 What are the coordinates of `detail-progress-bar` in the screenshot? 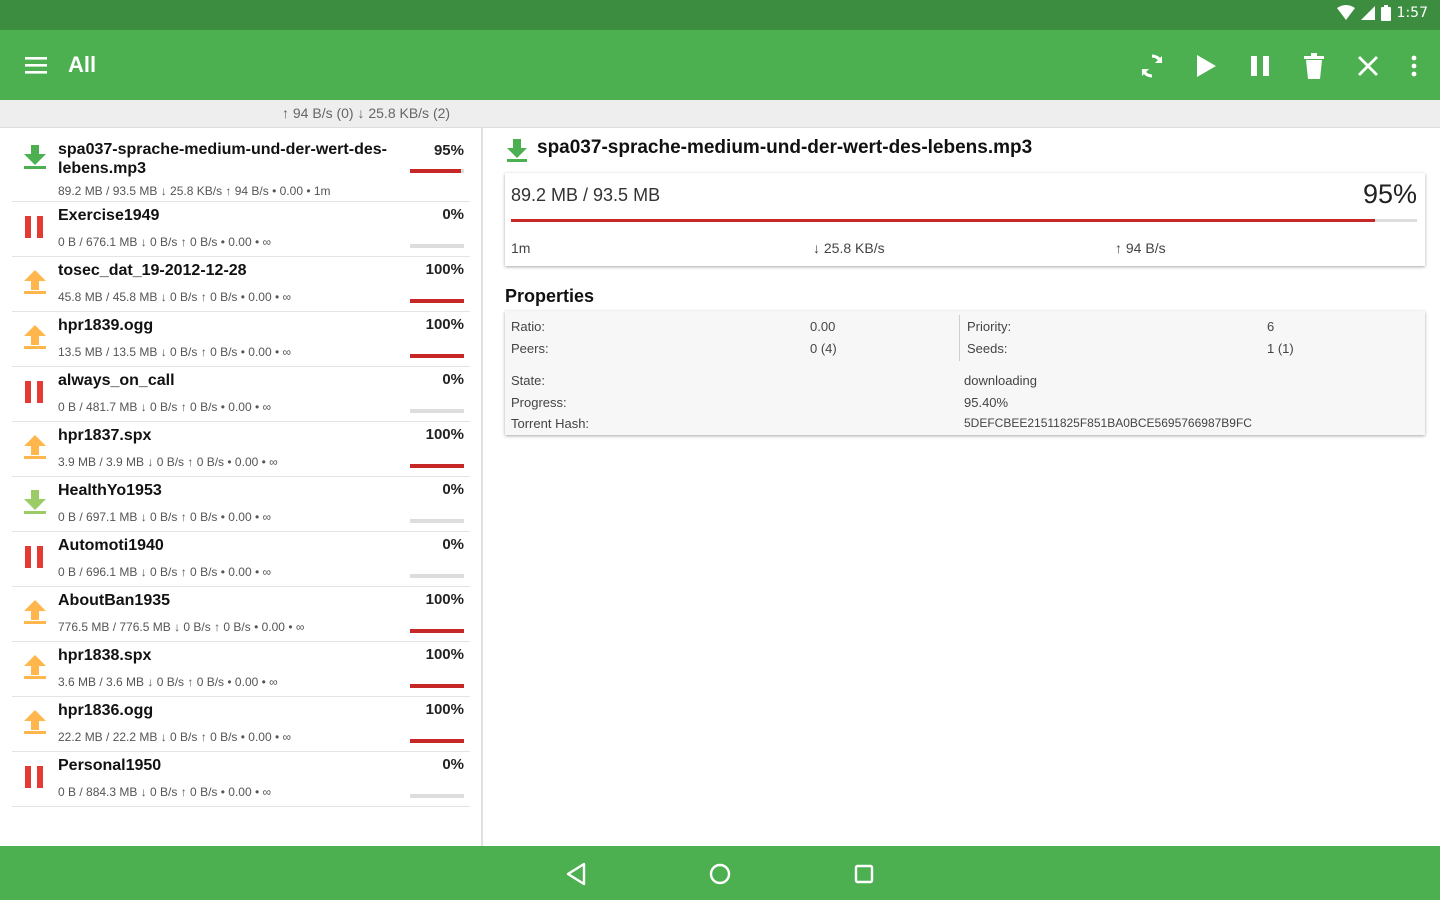 It's located at (964, 220).